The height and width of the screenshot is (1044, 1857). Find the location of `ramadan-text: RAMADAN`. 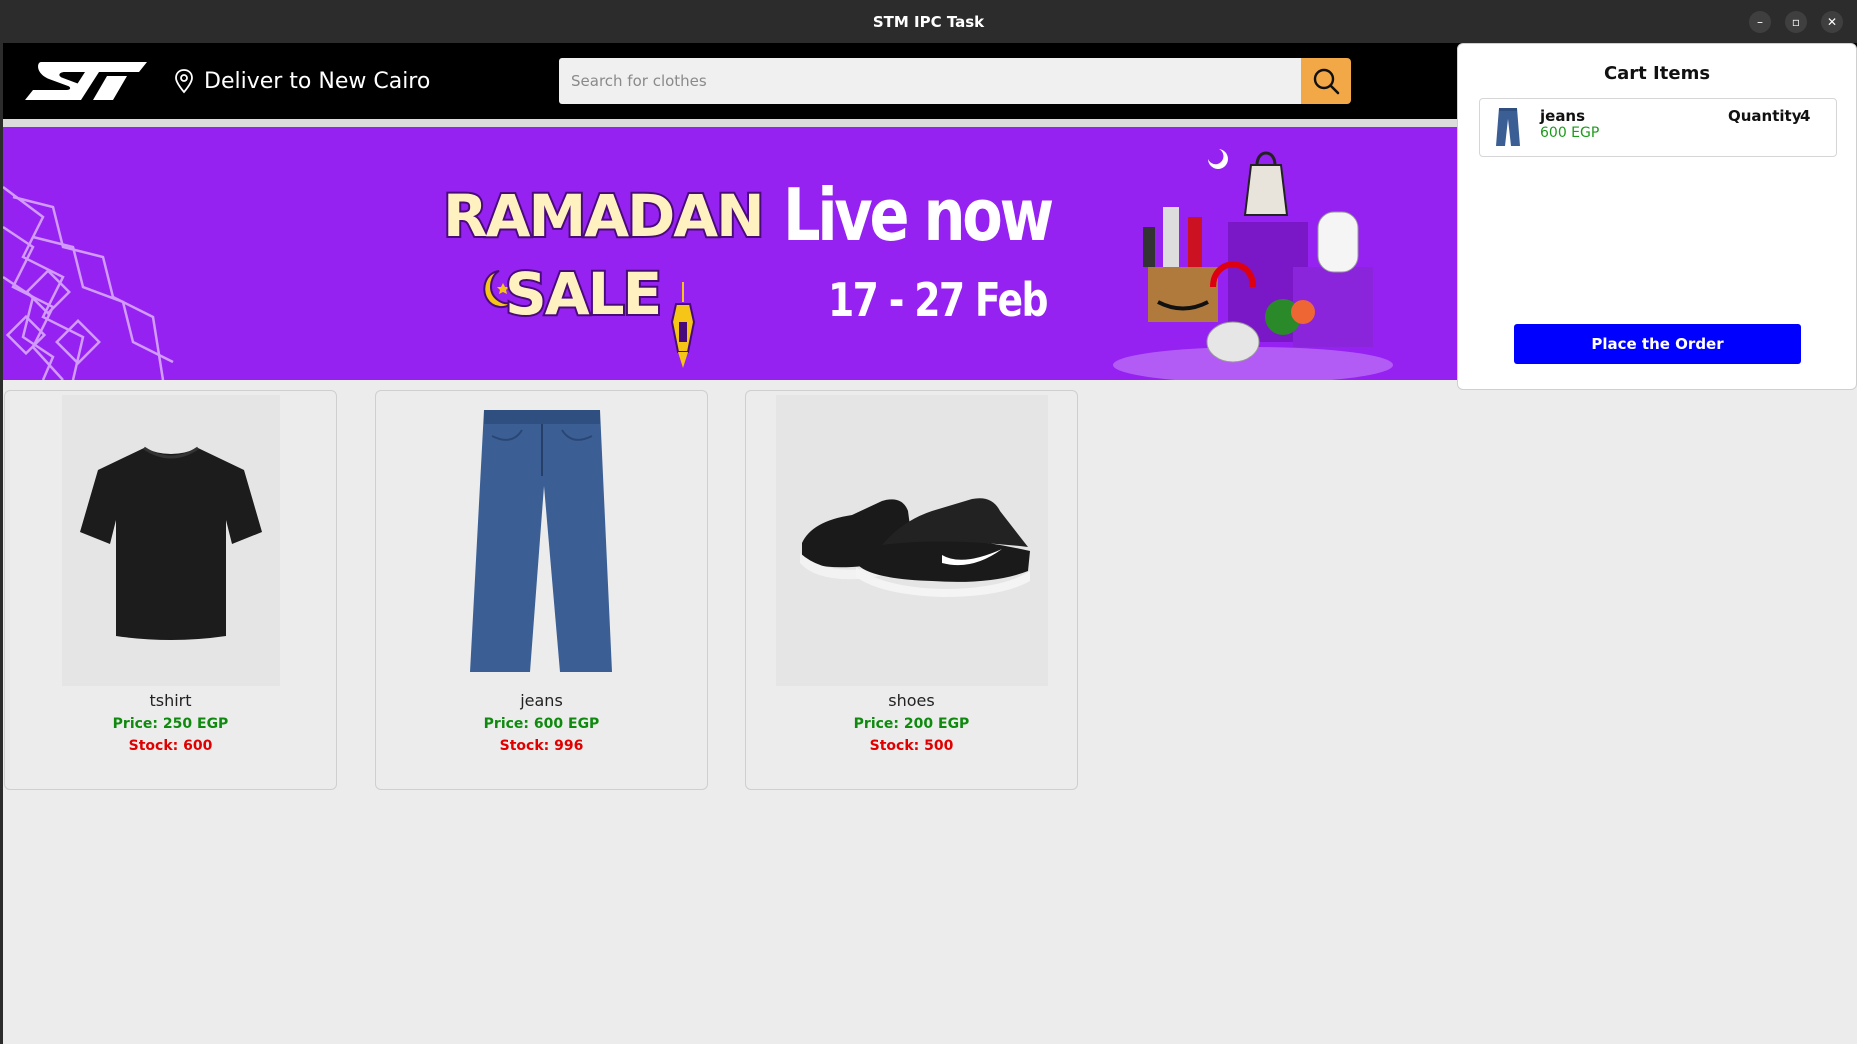

ramadan-text: RAMADAN is located at coordinates (604, 216).